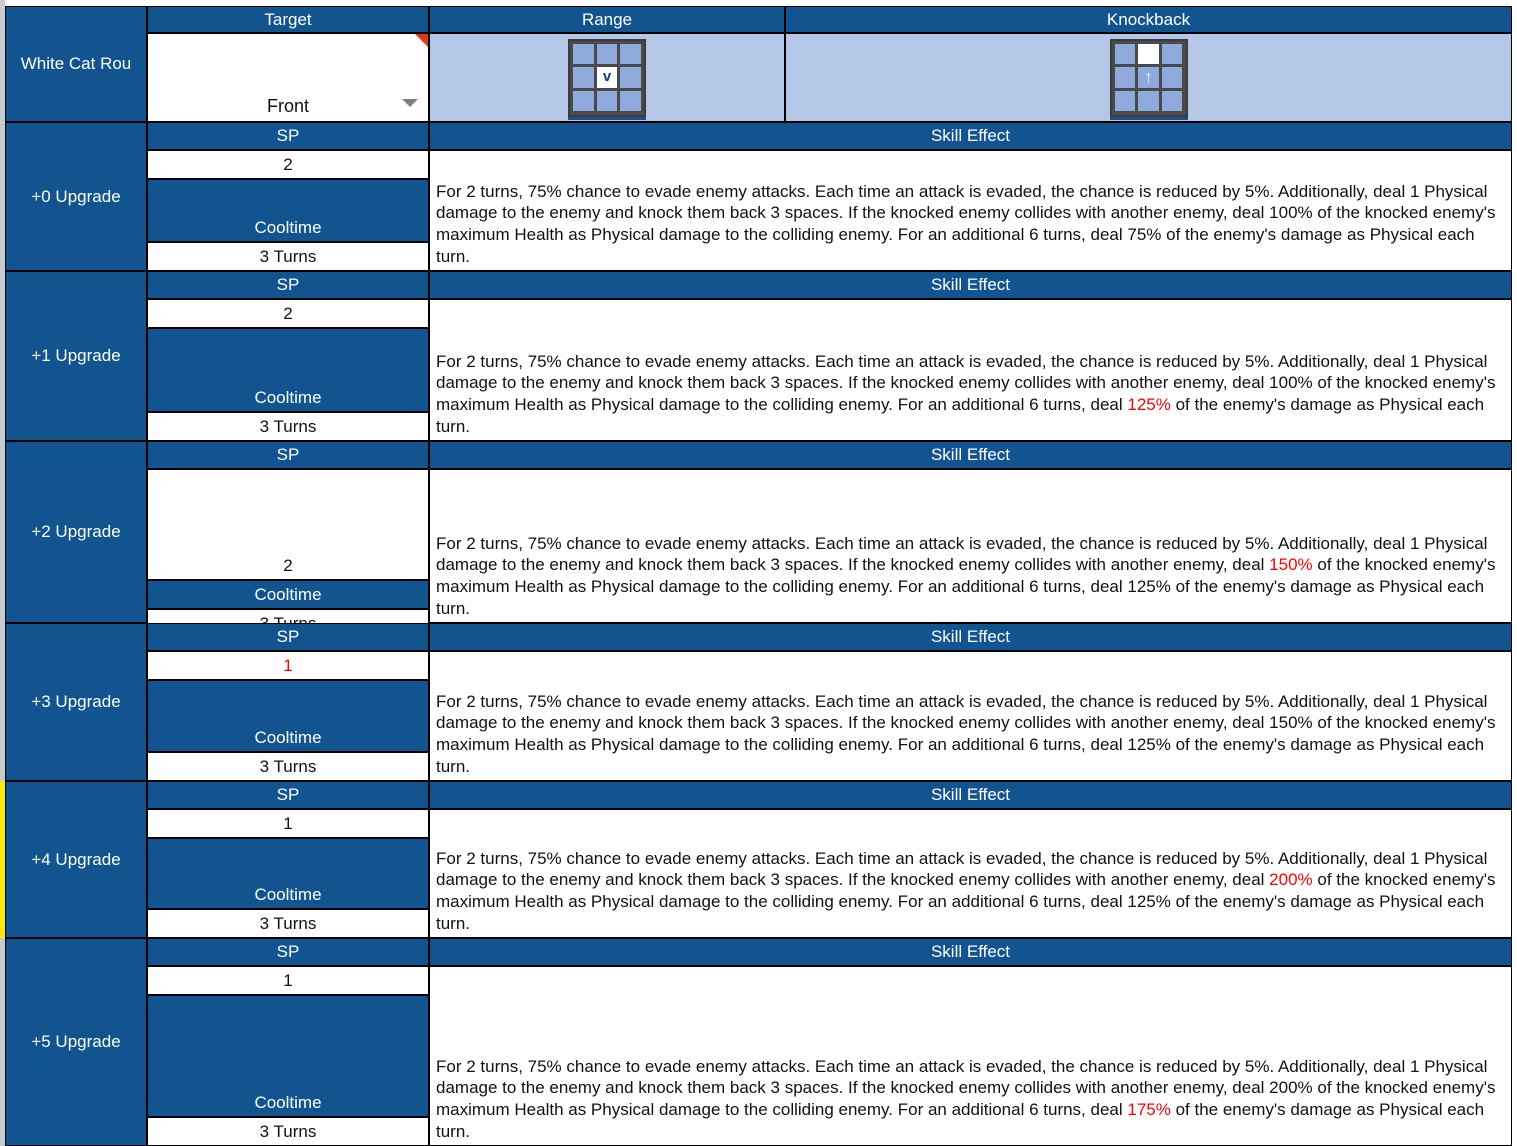  Describe the element at coordinates (970, 795) in the screenshot. I see `skill-effect-header-4: Skill Effect` at that location.